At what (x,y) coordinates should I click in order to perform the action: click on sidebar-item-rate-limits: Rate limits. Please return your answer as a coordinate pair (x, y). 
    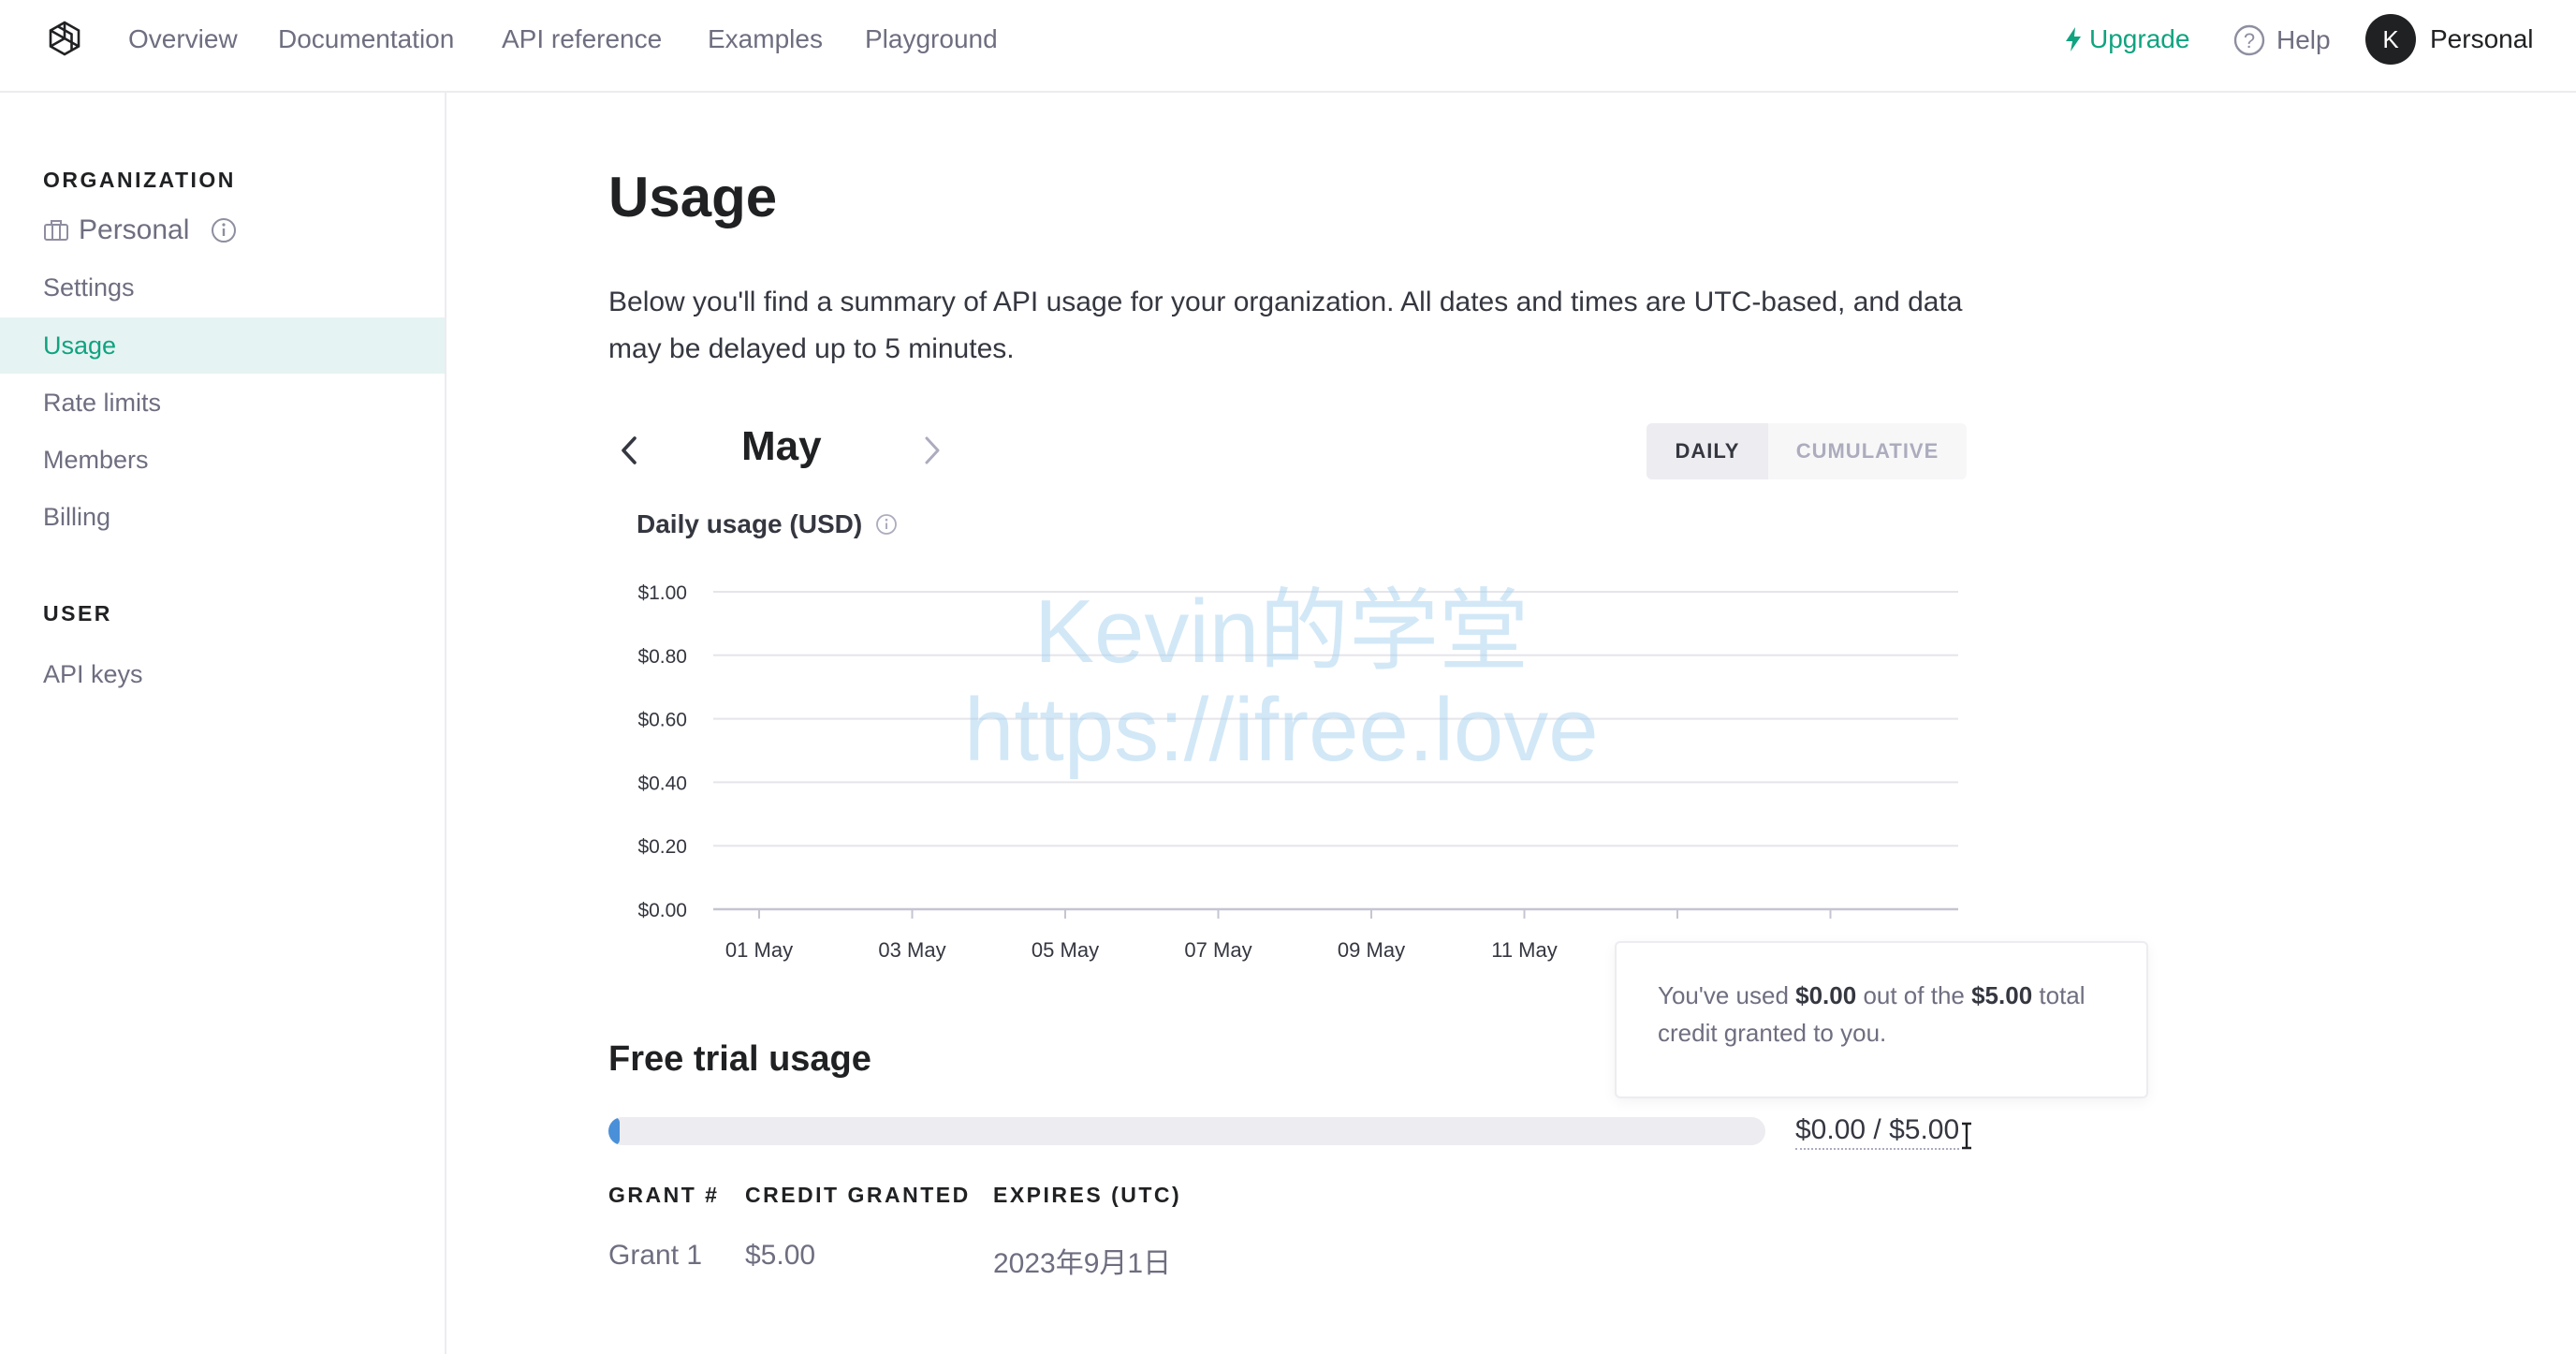
    Looking at the image, I should click on (222, 403).